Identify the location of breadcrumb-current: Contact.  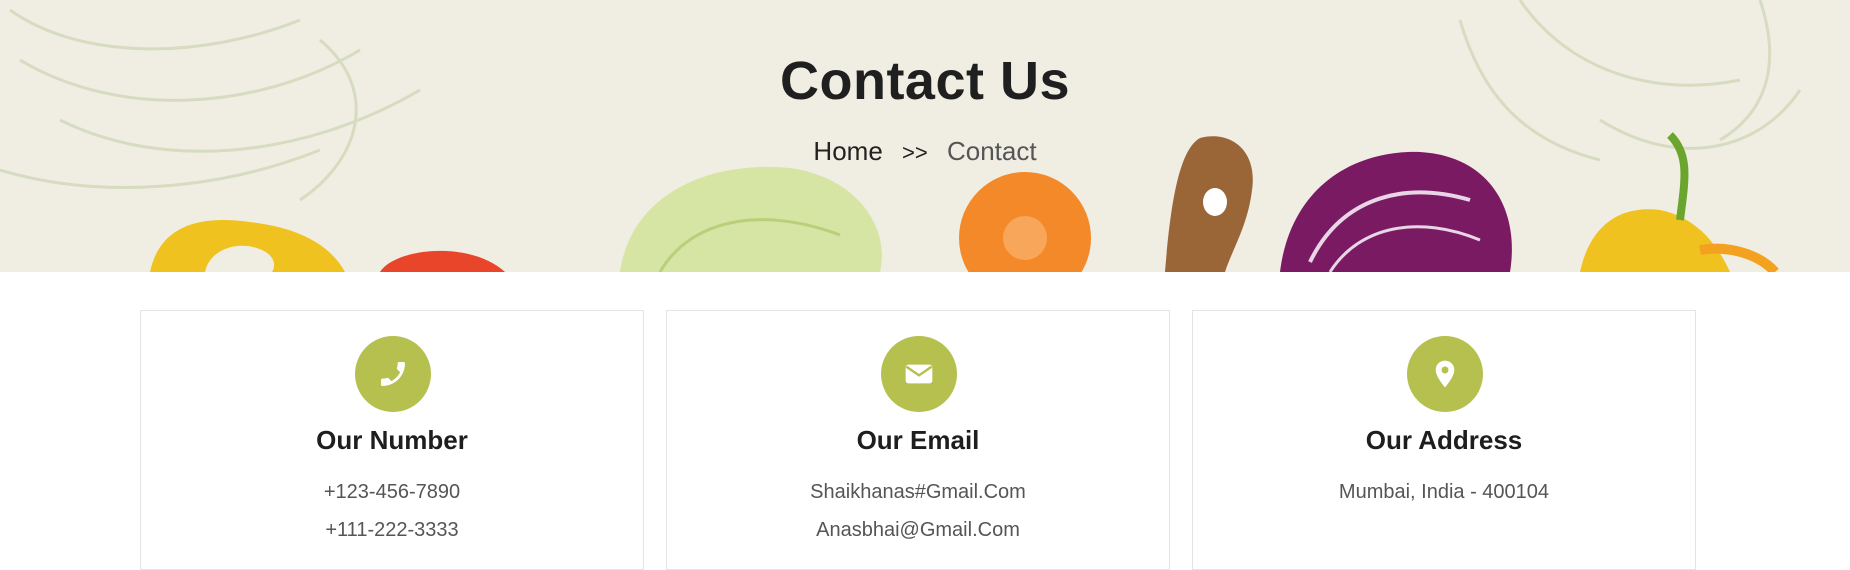
(991, 151).